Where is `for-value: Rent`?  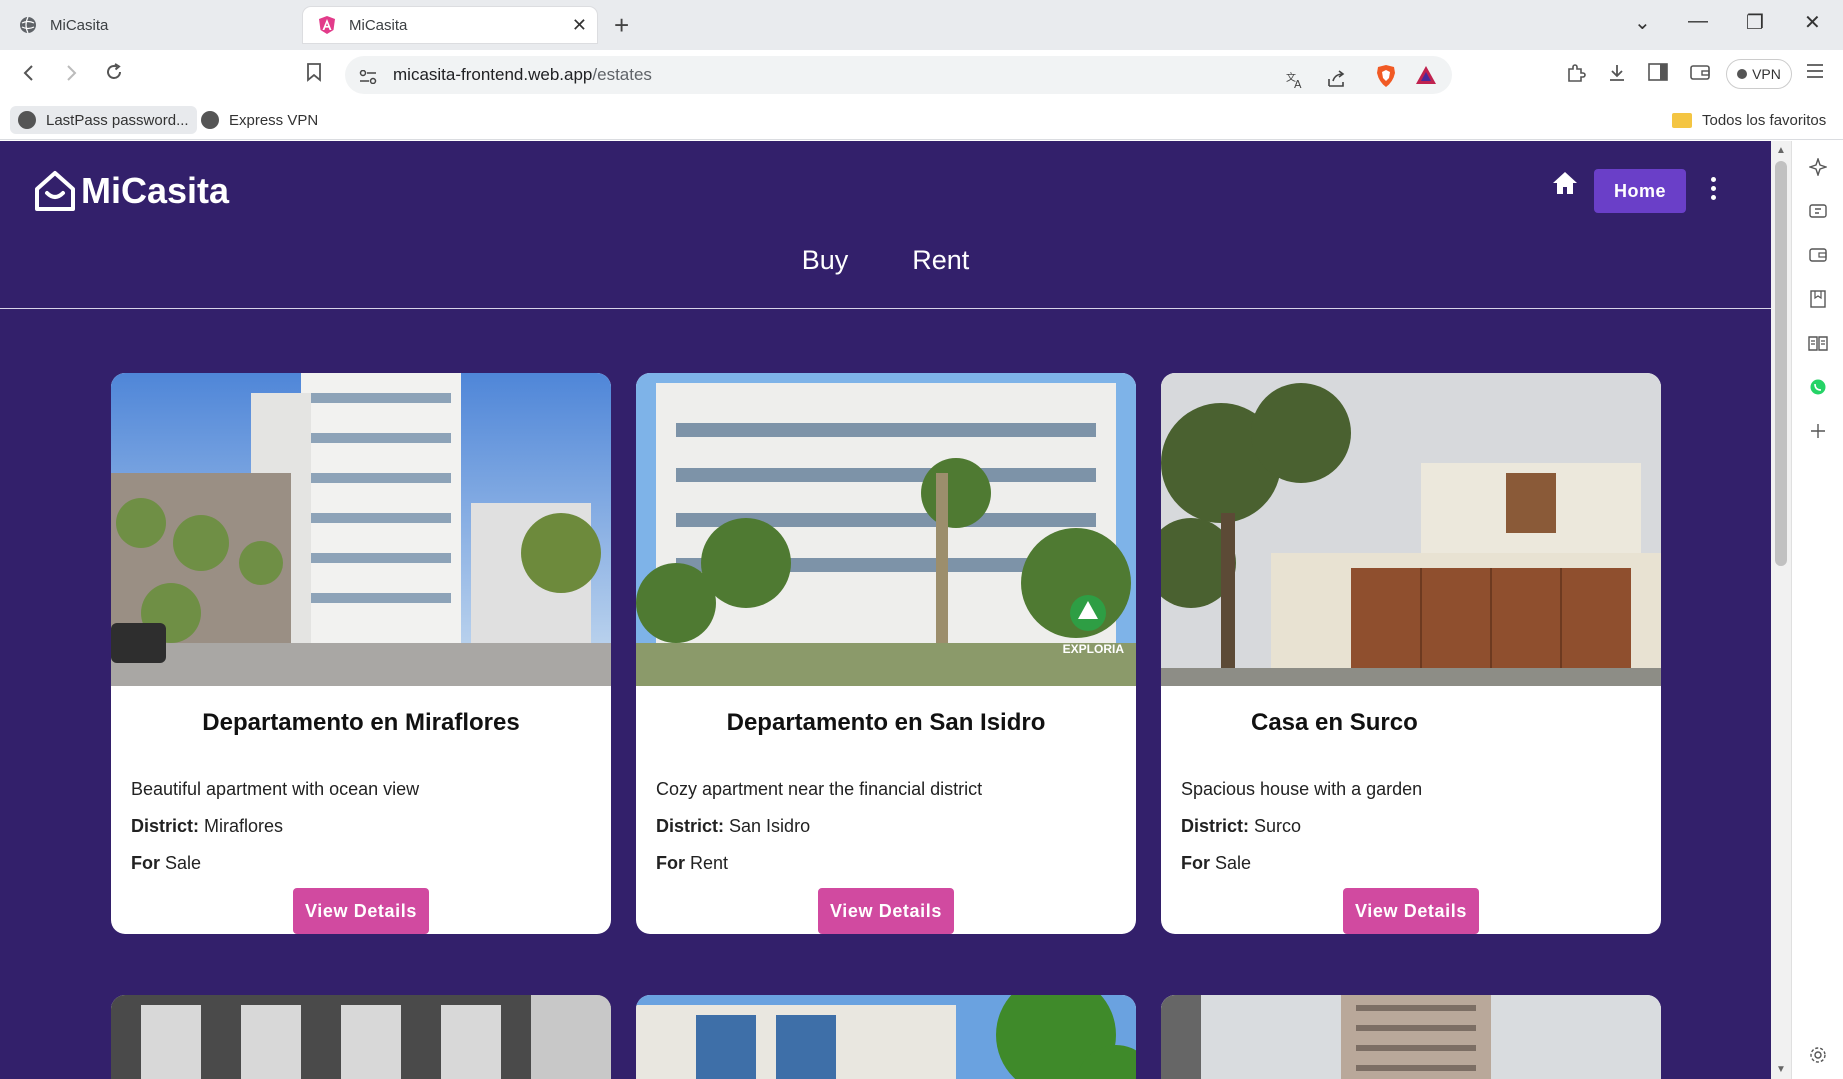
for-value: Rent is located at coordinates (709, 863).